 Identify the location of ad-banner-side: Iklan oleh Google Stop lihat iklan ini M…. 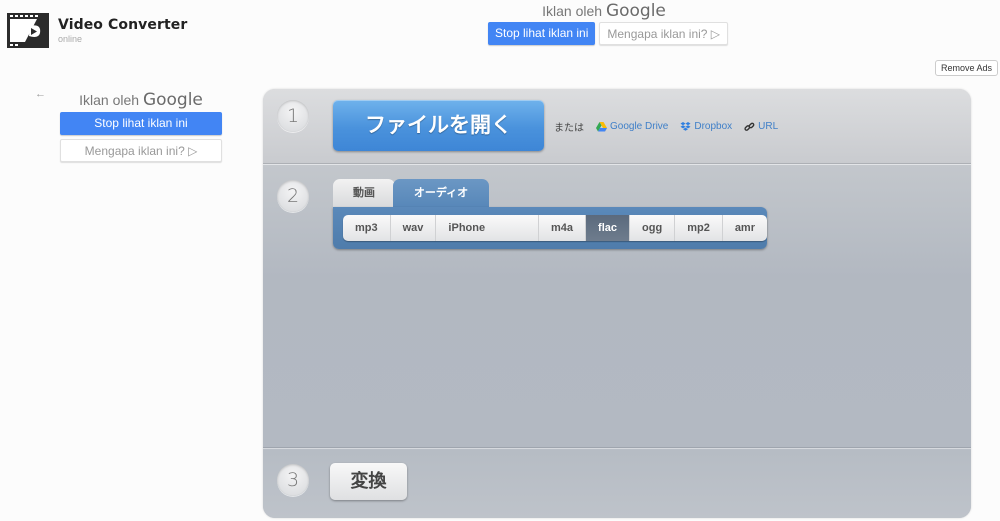
(141, 126).